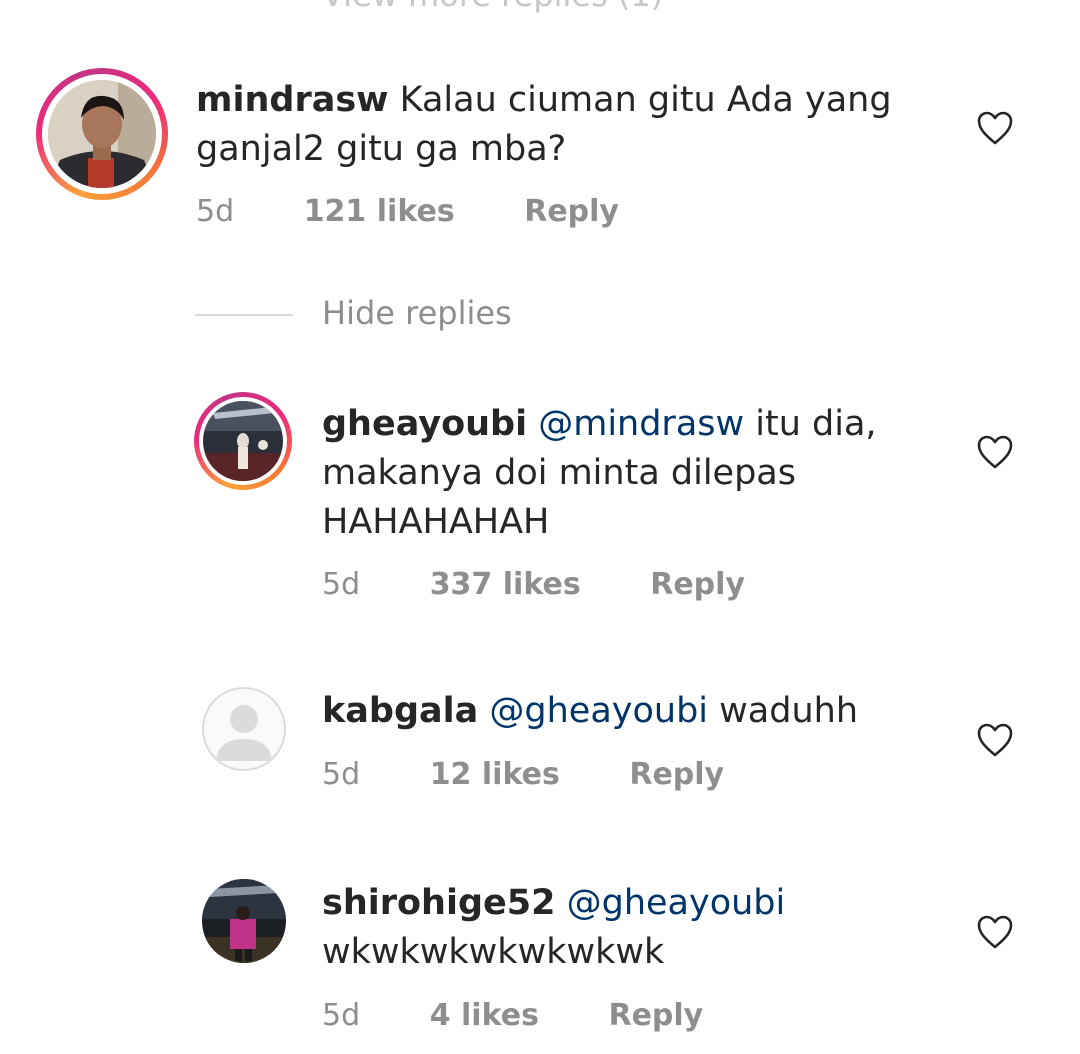  I want to click on hide-replies-divider, so click(244, 315).